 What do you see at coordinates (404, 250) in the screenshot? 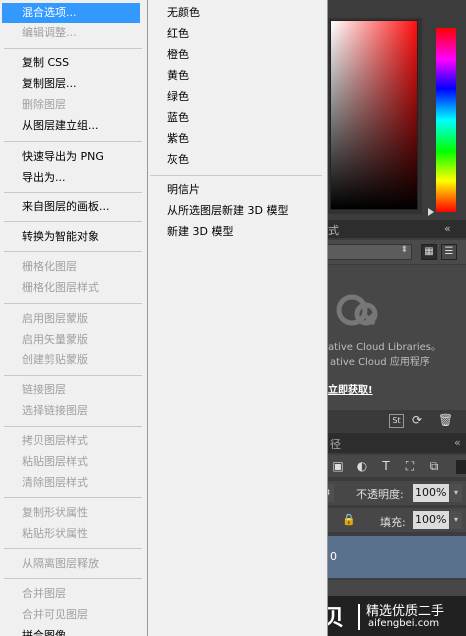
I see `chevron-down-icon: ⬍` at bounding box center [404, 250].